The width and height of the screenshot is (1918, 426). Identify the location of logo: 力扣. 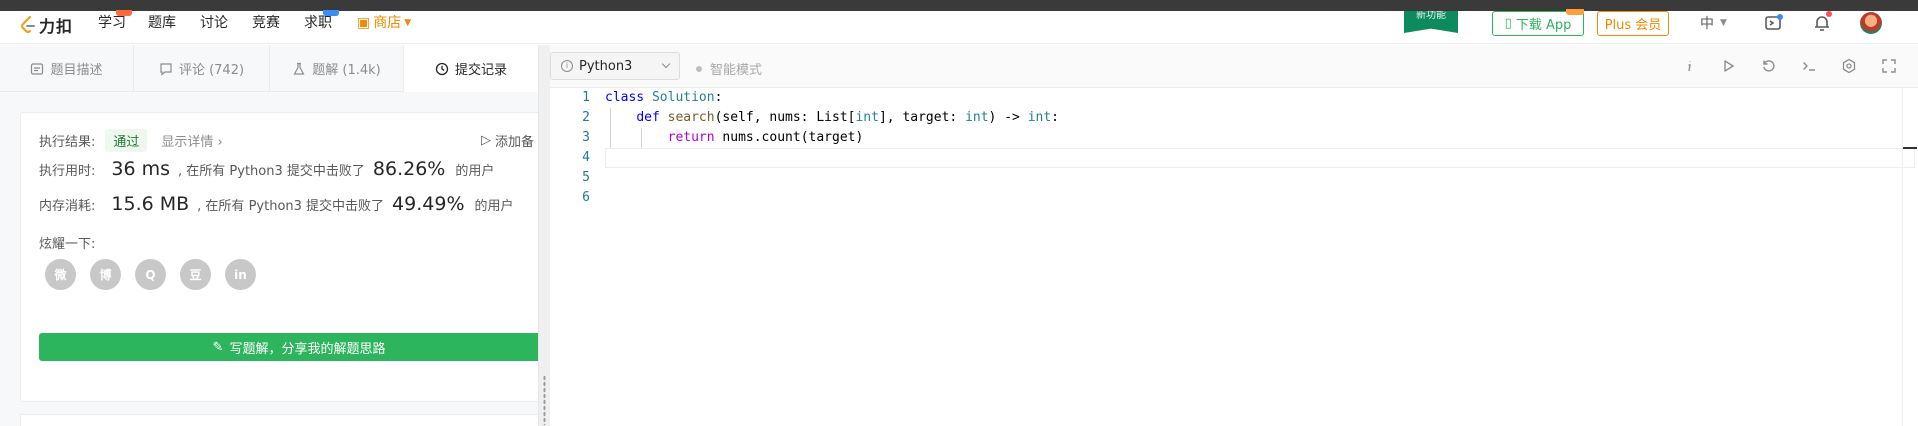
(46, 25).